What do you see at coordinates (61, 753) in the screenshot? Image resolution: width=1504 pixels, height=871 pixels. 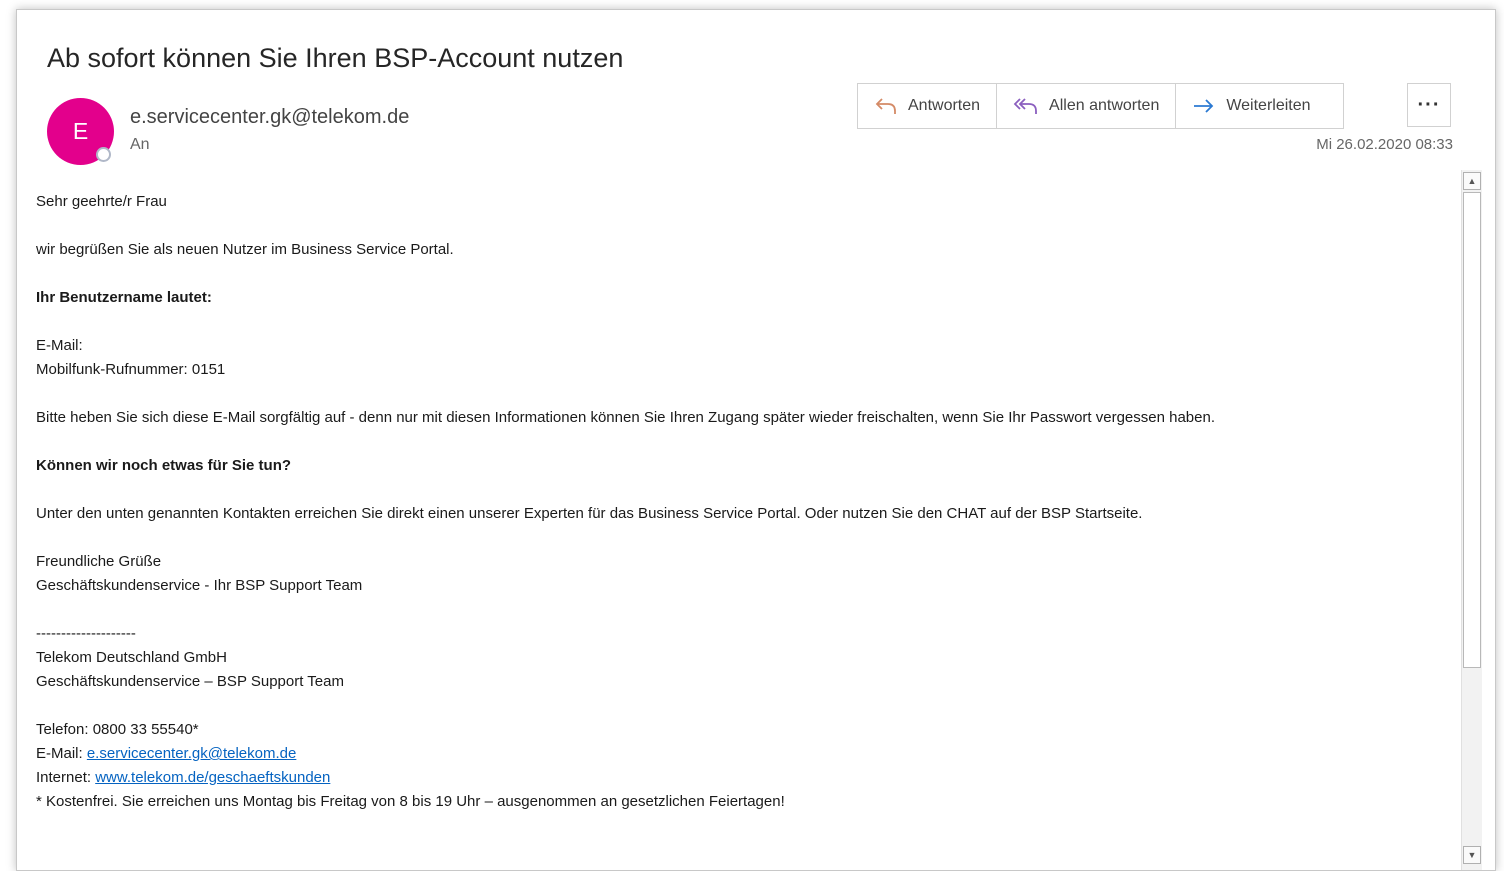 I see `mail-label: E-Mail:` at bounding box center [61, 753].